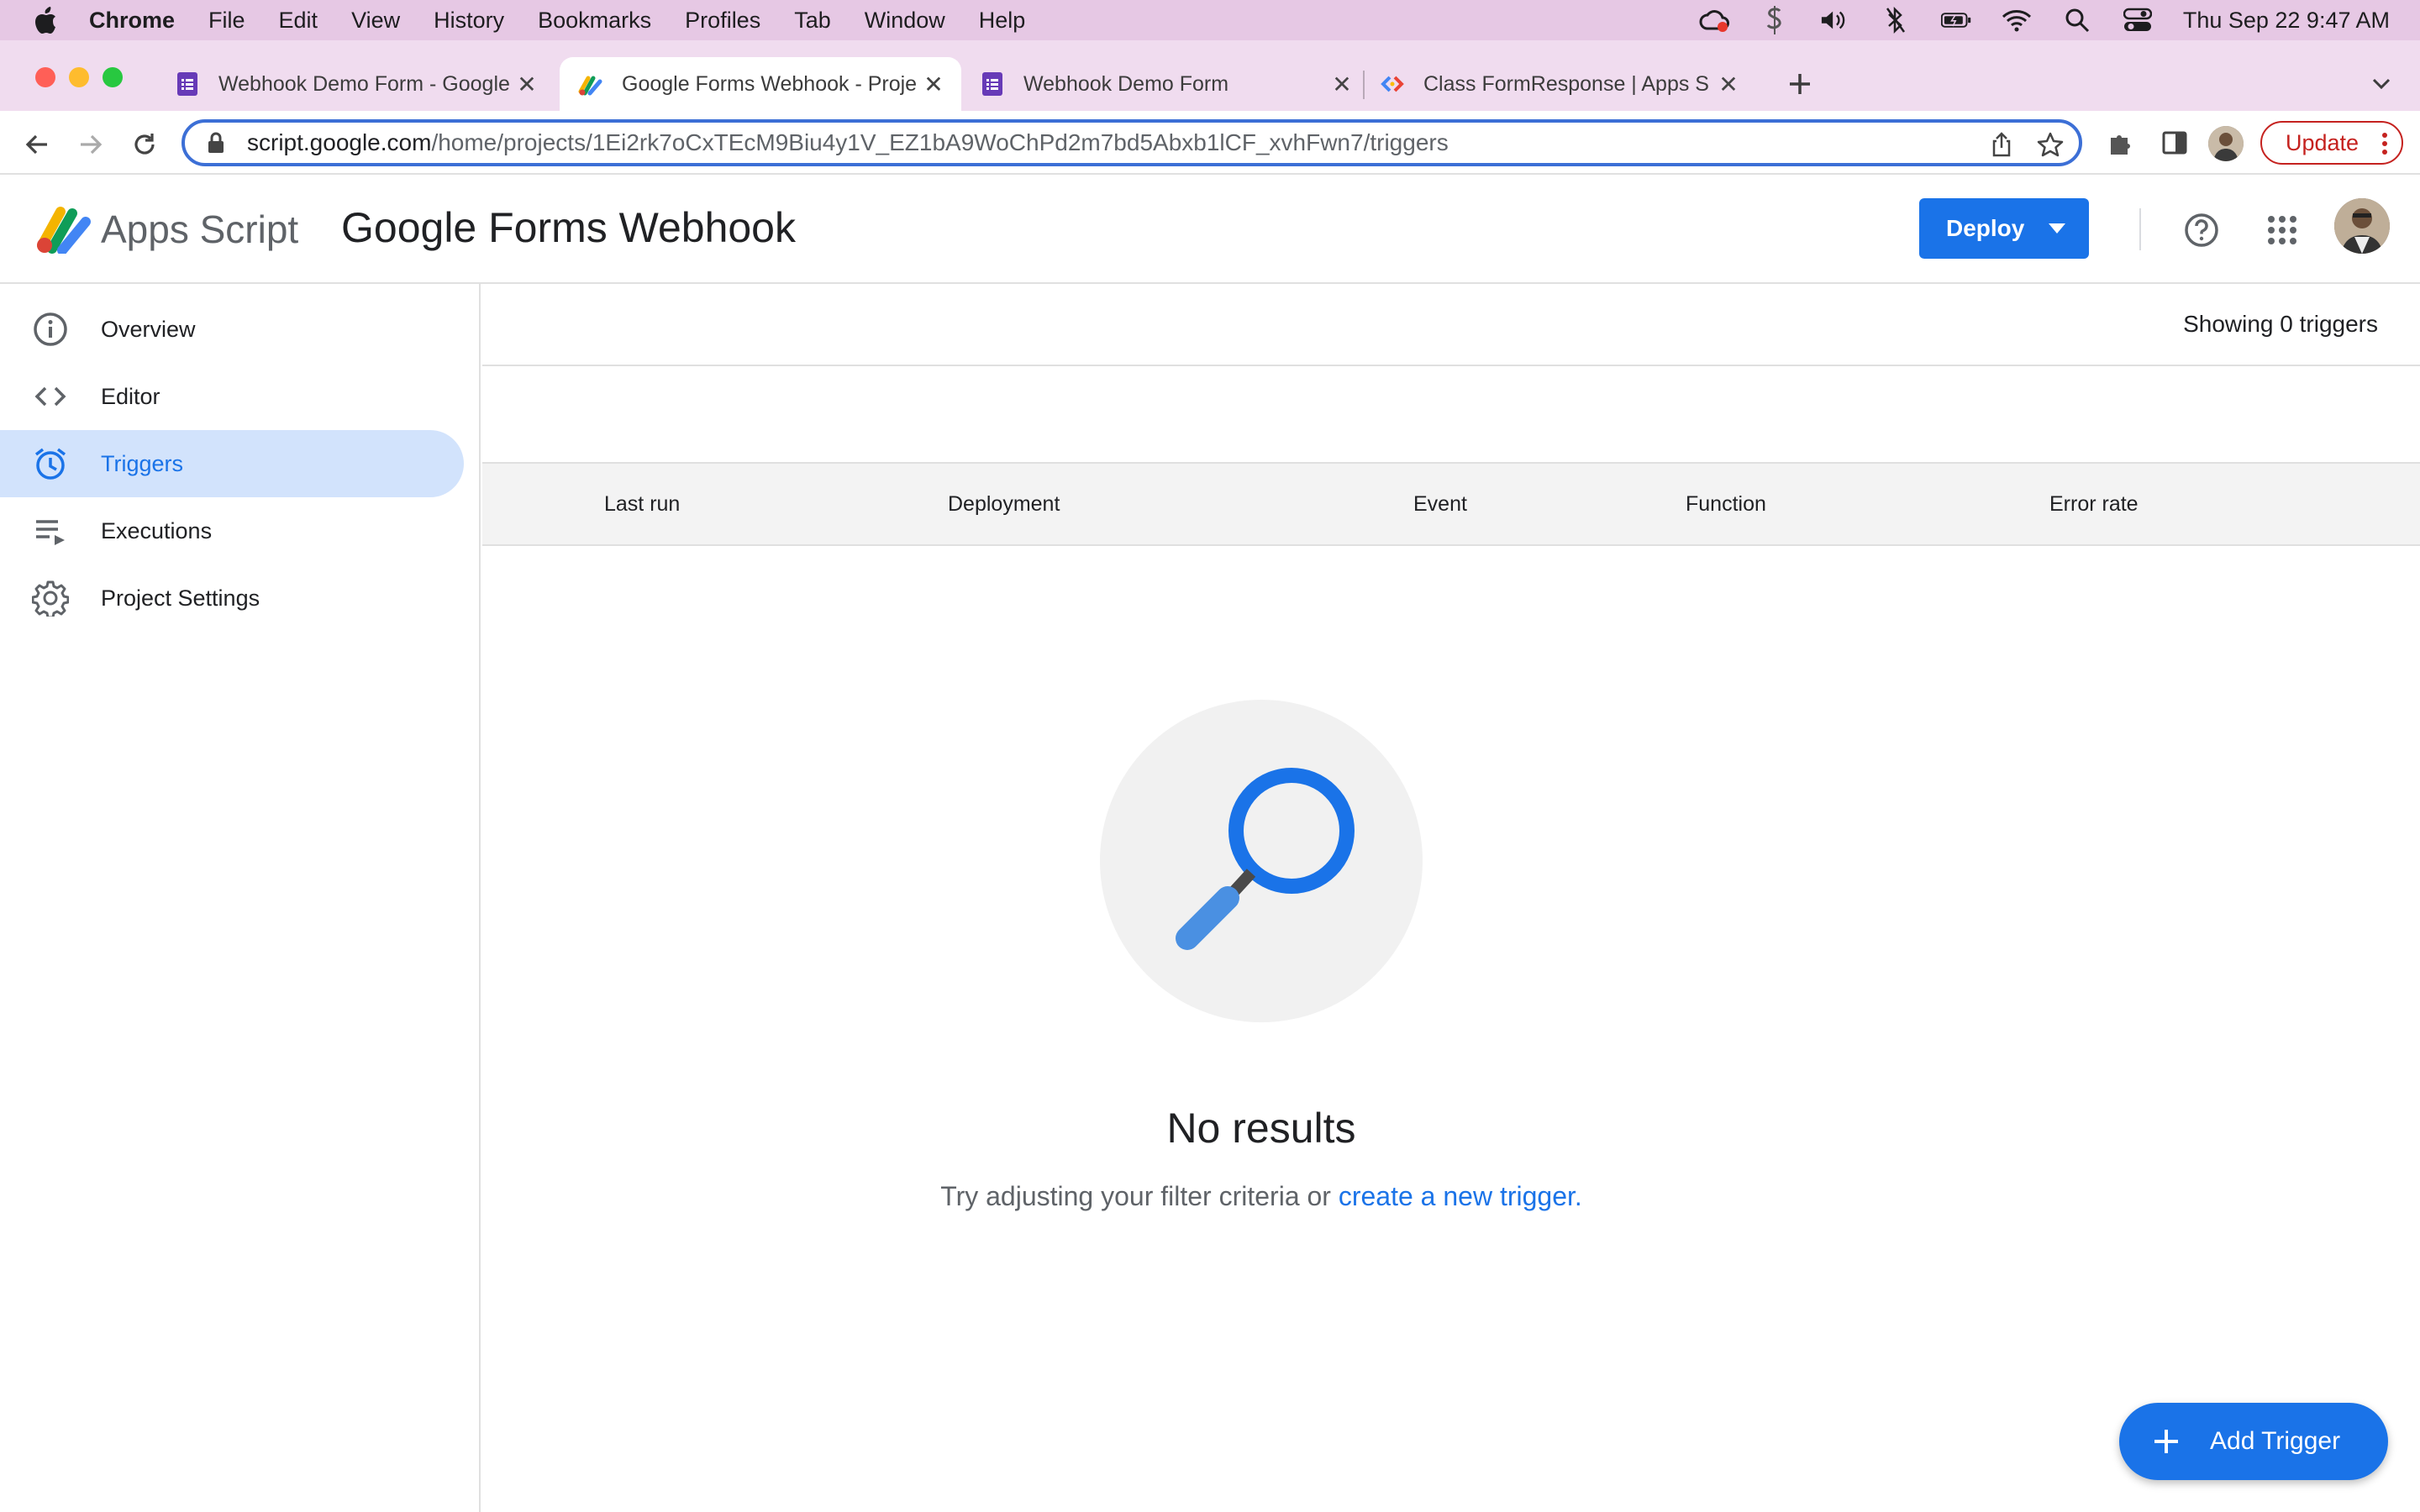  What do you see at coordinates (1460, 1196) in the screenshot?
I see `create-trigger-link: create a new trigger.` at bounding box center [1460, 1196].